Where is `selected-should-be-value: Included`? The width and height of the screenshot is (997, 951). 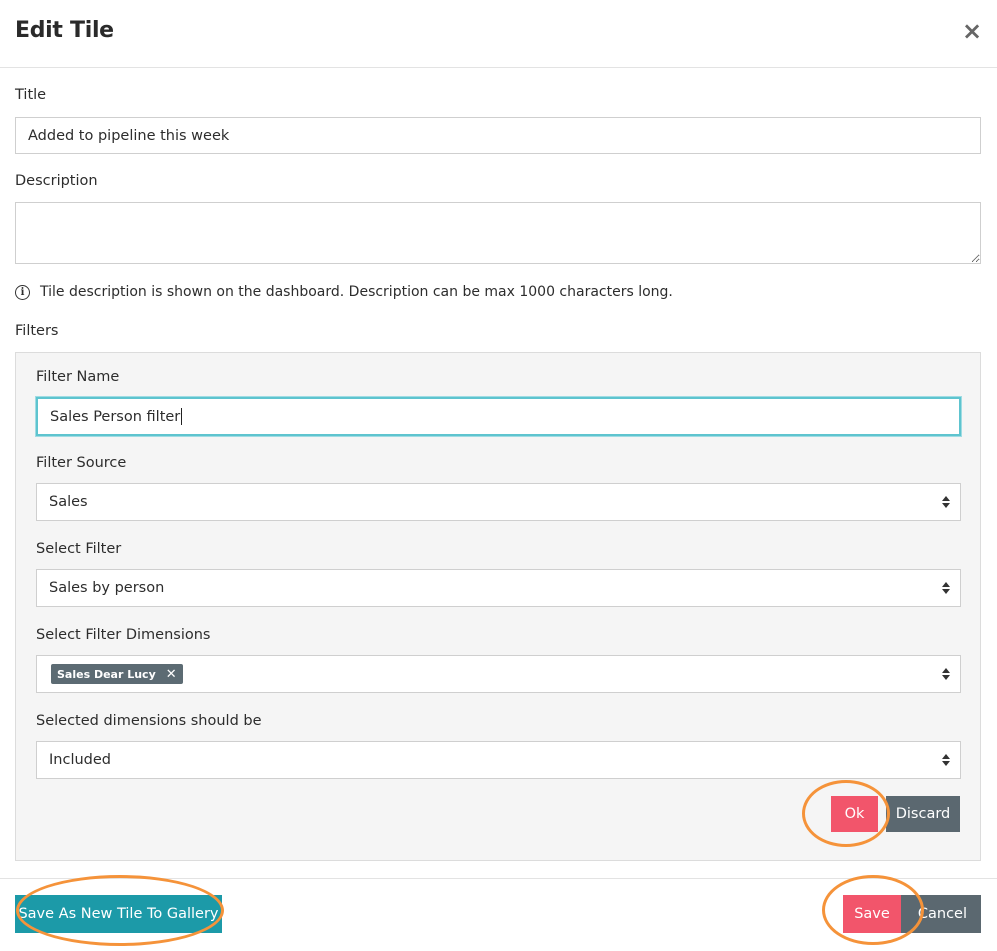
selected-should-be-value: Included is located at coordinates (80, 760).